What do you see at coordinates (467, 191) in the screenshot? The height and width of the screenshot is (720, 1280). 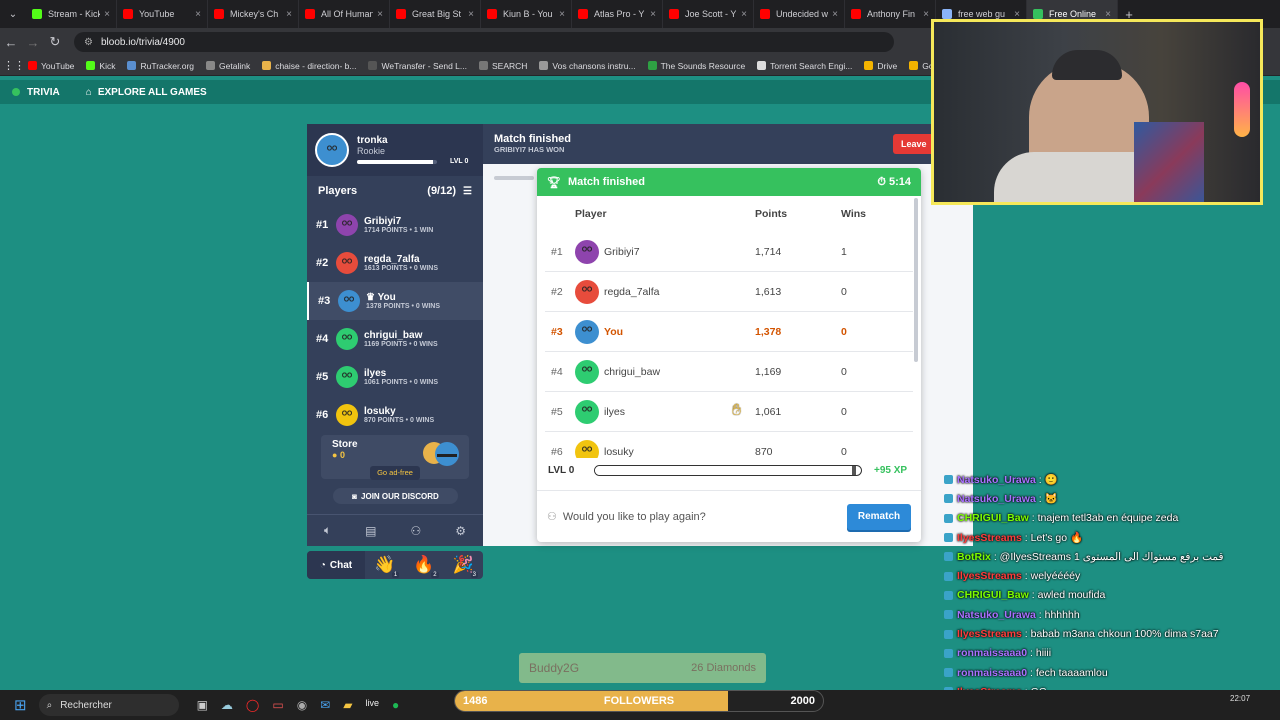 I see `filter-icon: ☰` at bounding box center [467, 191].